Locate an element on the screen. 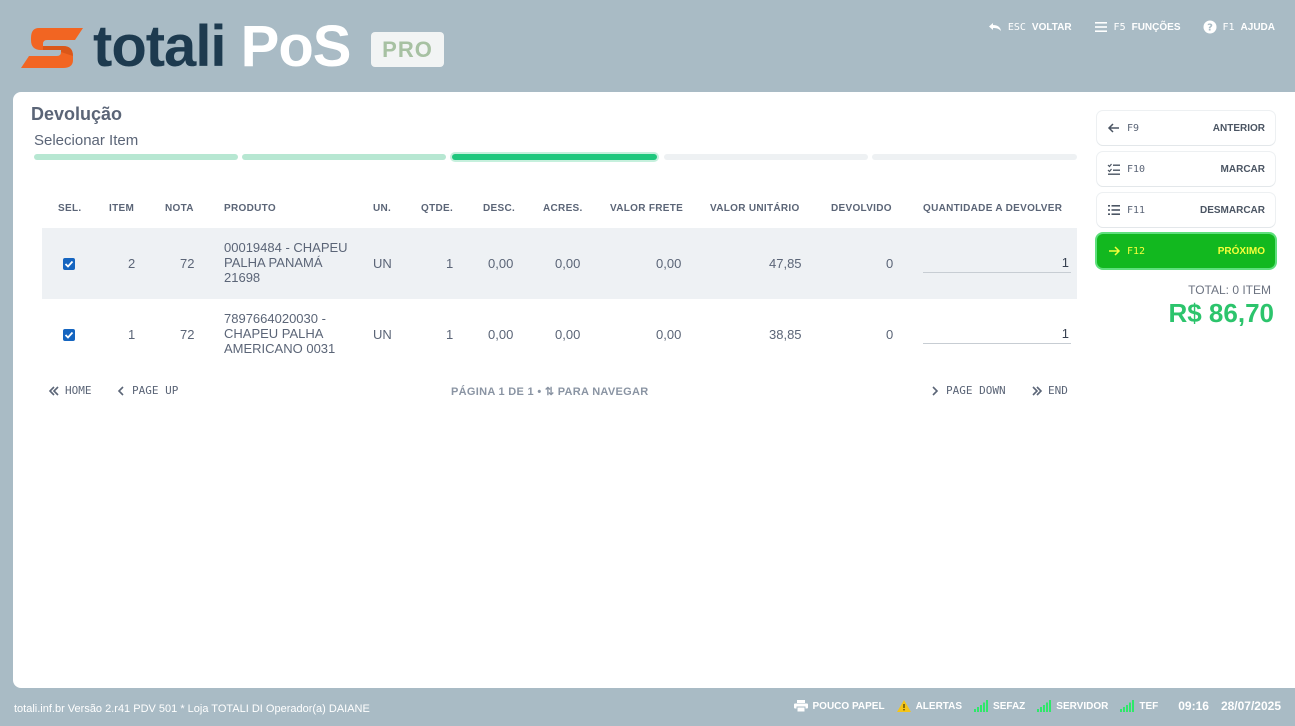 This screenshot has width=1295, height=726. cell-unit: 47,85 is located at coordinates (785, 263).